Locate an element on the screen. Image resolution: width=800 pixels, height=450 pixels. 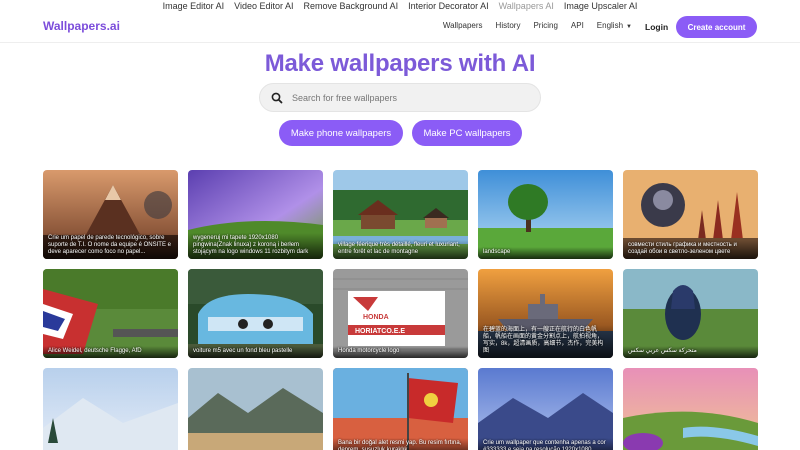
create-account-button: Create account is located at coordinates (716, 27).